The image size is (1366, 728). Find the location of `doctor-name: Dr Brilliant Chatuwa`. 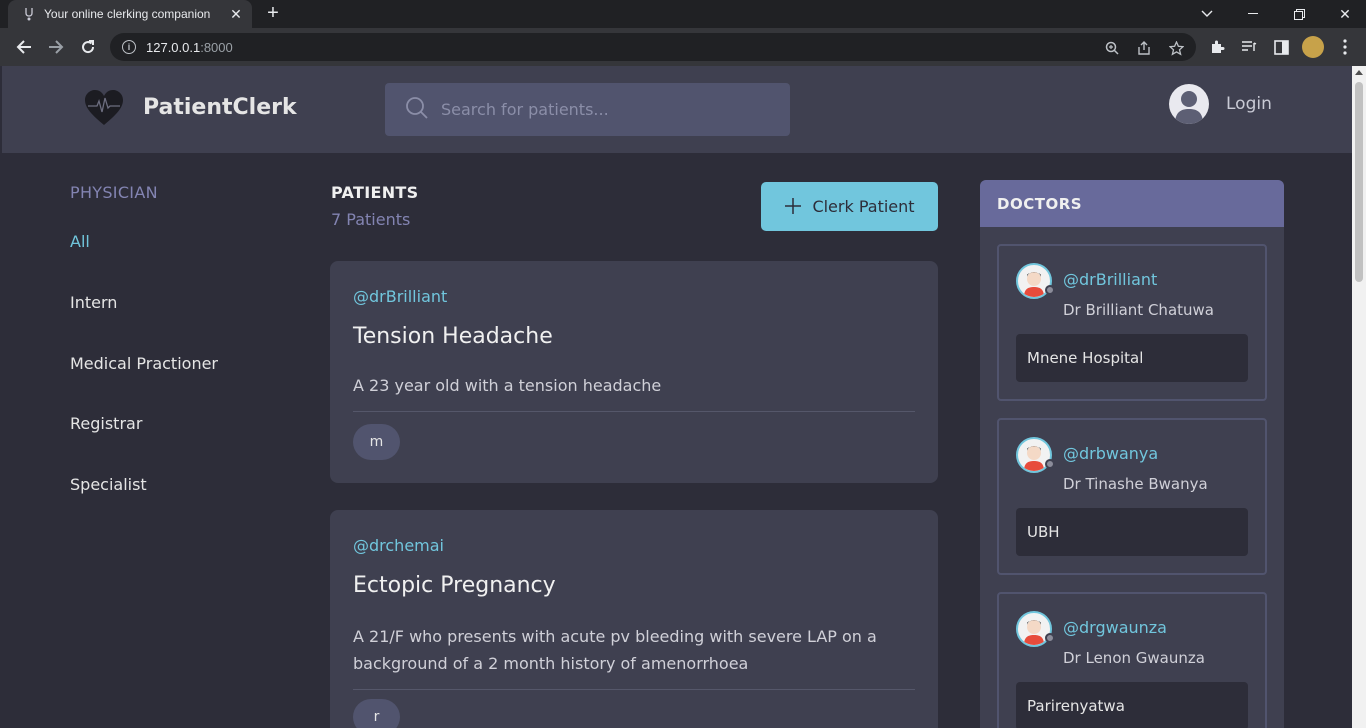

doctor-name: Dr Brilliant Chatuwa is located at coordinates (1138, 310).